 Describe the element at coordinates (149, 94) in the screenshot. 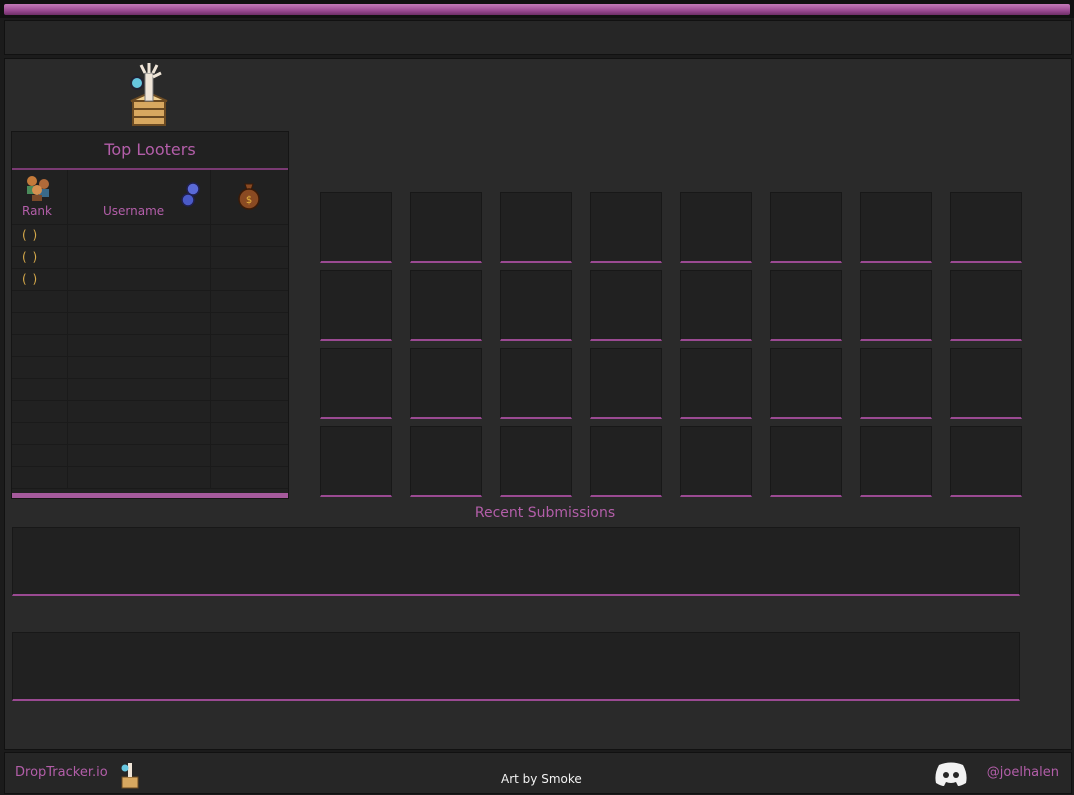

I see `treasure-box-logo-icon` at that location.